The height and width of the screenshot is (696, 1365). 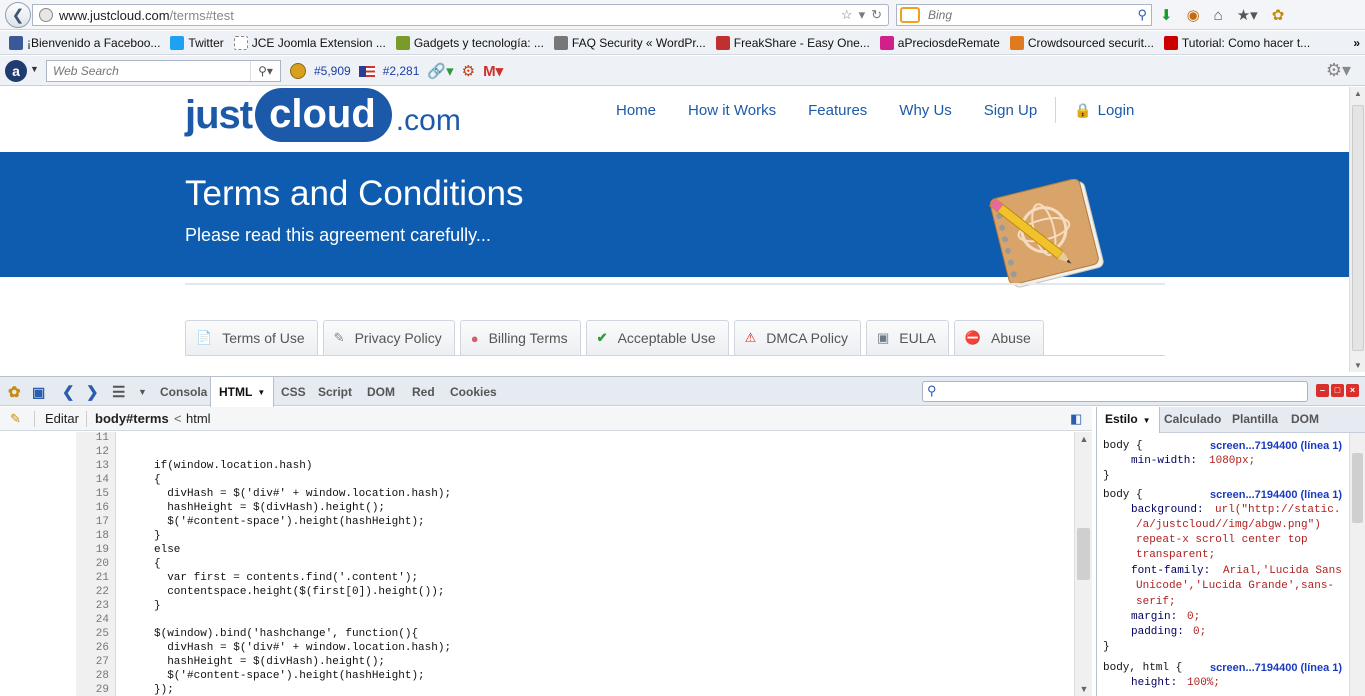 What do you see at coordinates (335, 392) in the screenshot?
I see `tab-script: Script` at bounding box center [335, 392].